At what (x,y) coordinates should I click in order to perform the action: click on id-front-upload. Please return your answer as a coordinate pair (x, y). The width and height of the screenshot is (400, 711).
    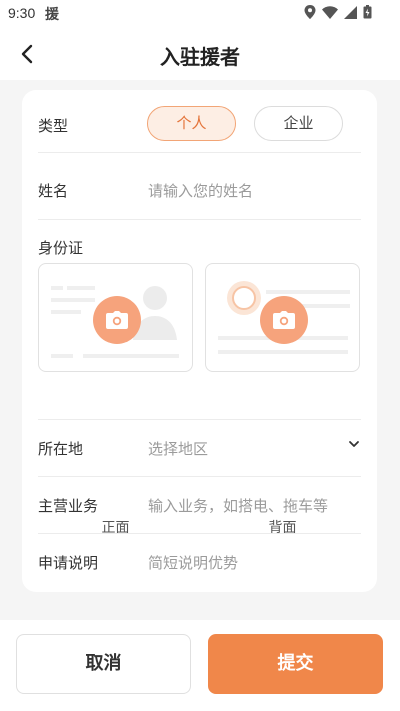
    Looking at the image, I should click on (115, 317).